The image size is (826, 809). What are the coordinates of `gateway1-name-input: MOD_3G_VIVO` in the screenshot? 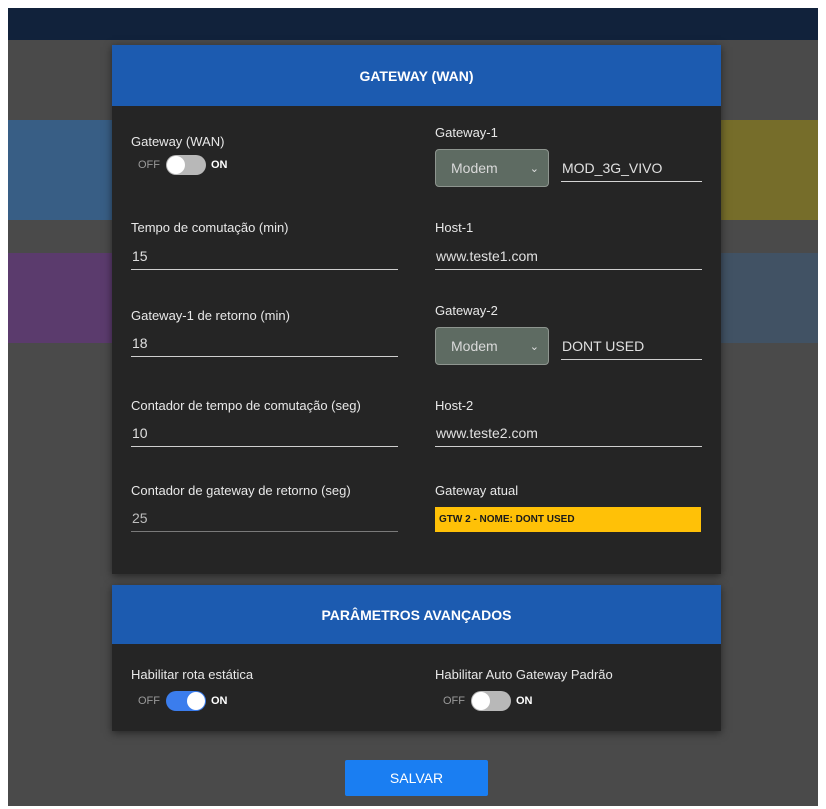 It's located at (631, 168).